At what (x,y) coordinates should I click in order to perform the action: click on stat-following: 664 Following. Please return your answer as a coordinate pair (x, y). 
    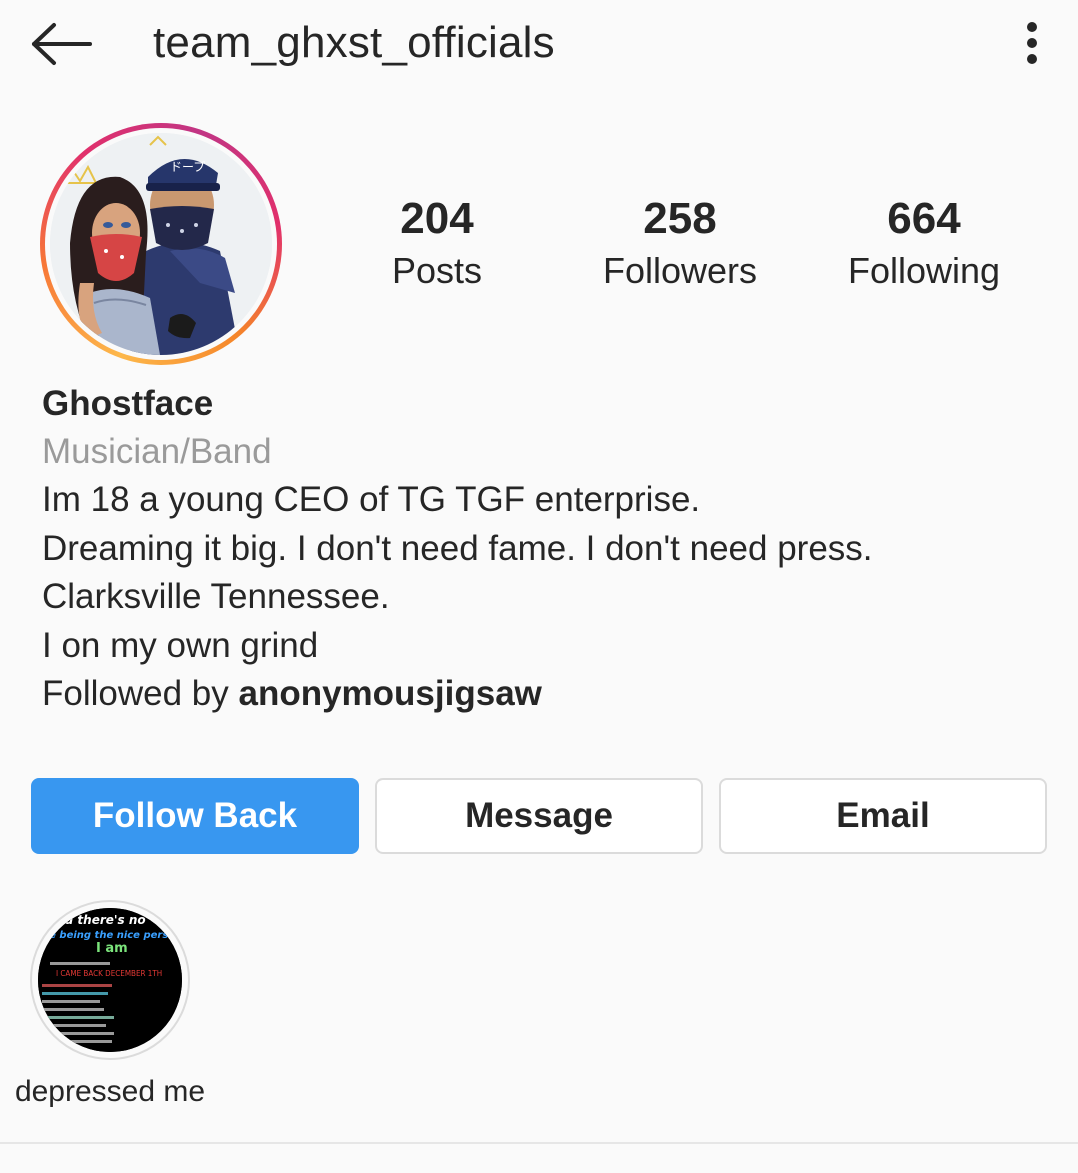
    Looking at the image, I should click on (924, 243).